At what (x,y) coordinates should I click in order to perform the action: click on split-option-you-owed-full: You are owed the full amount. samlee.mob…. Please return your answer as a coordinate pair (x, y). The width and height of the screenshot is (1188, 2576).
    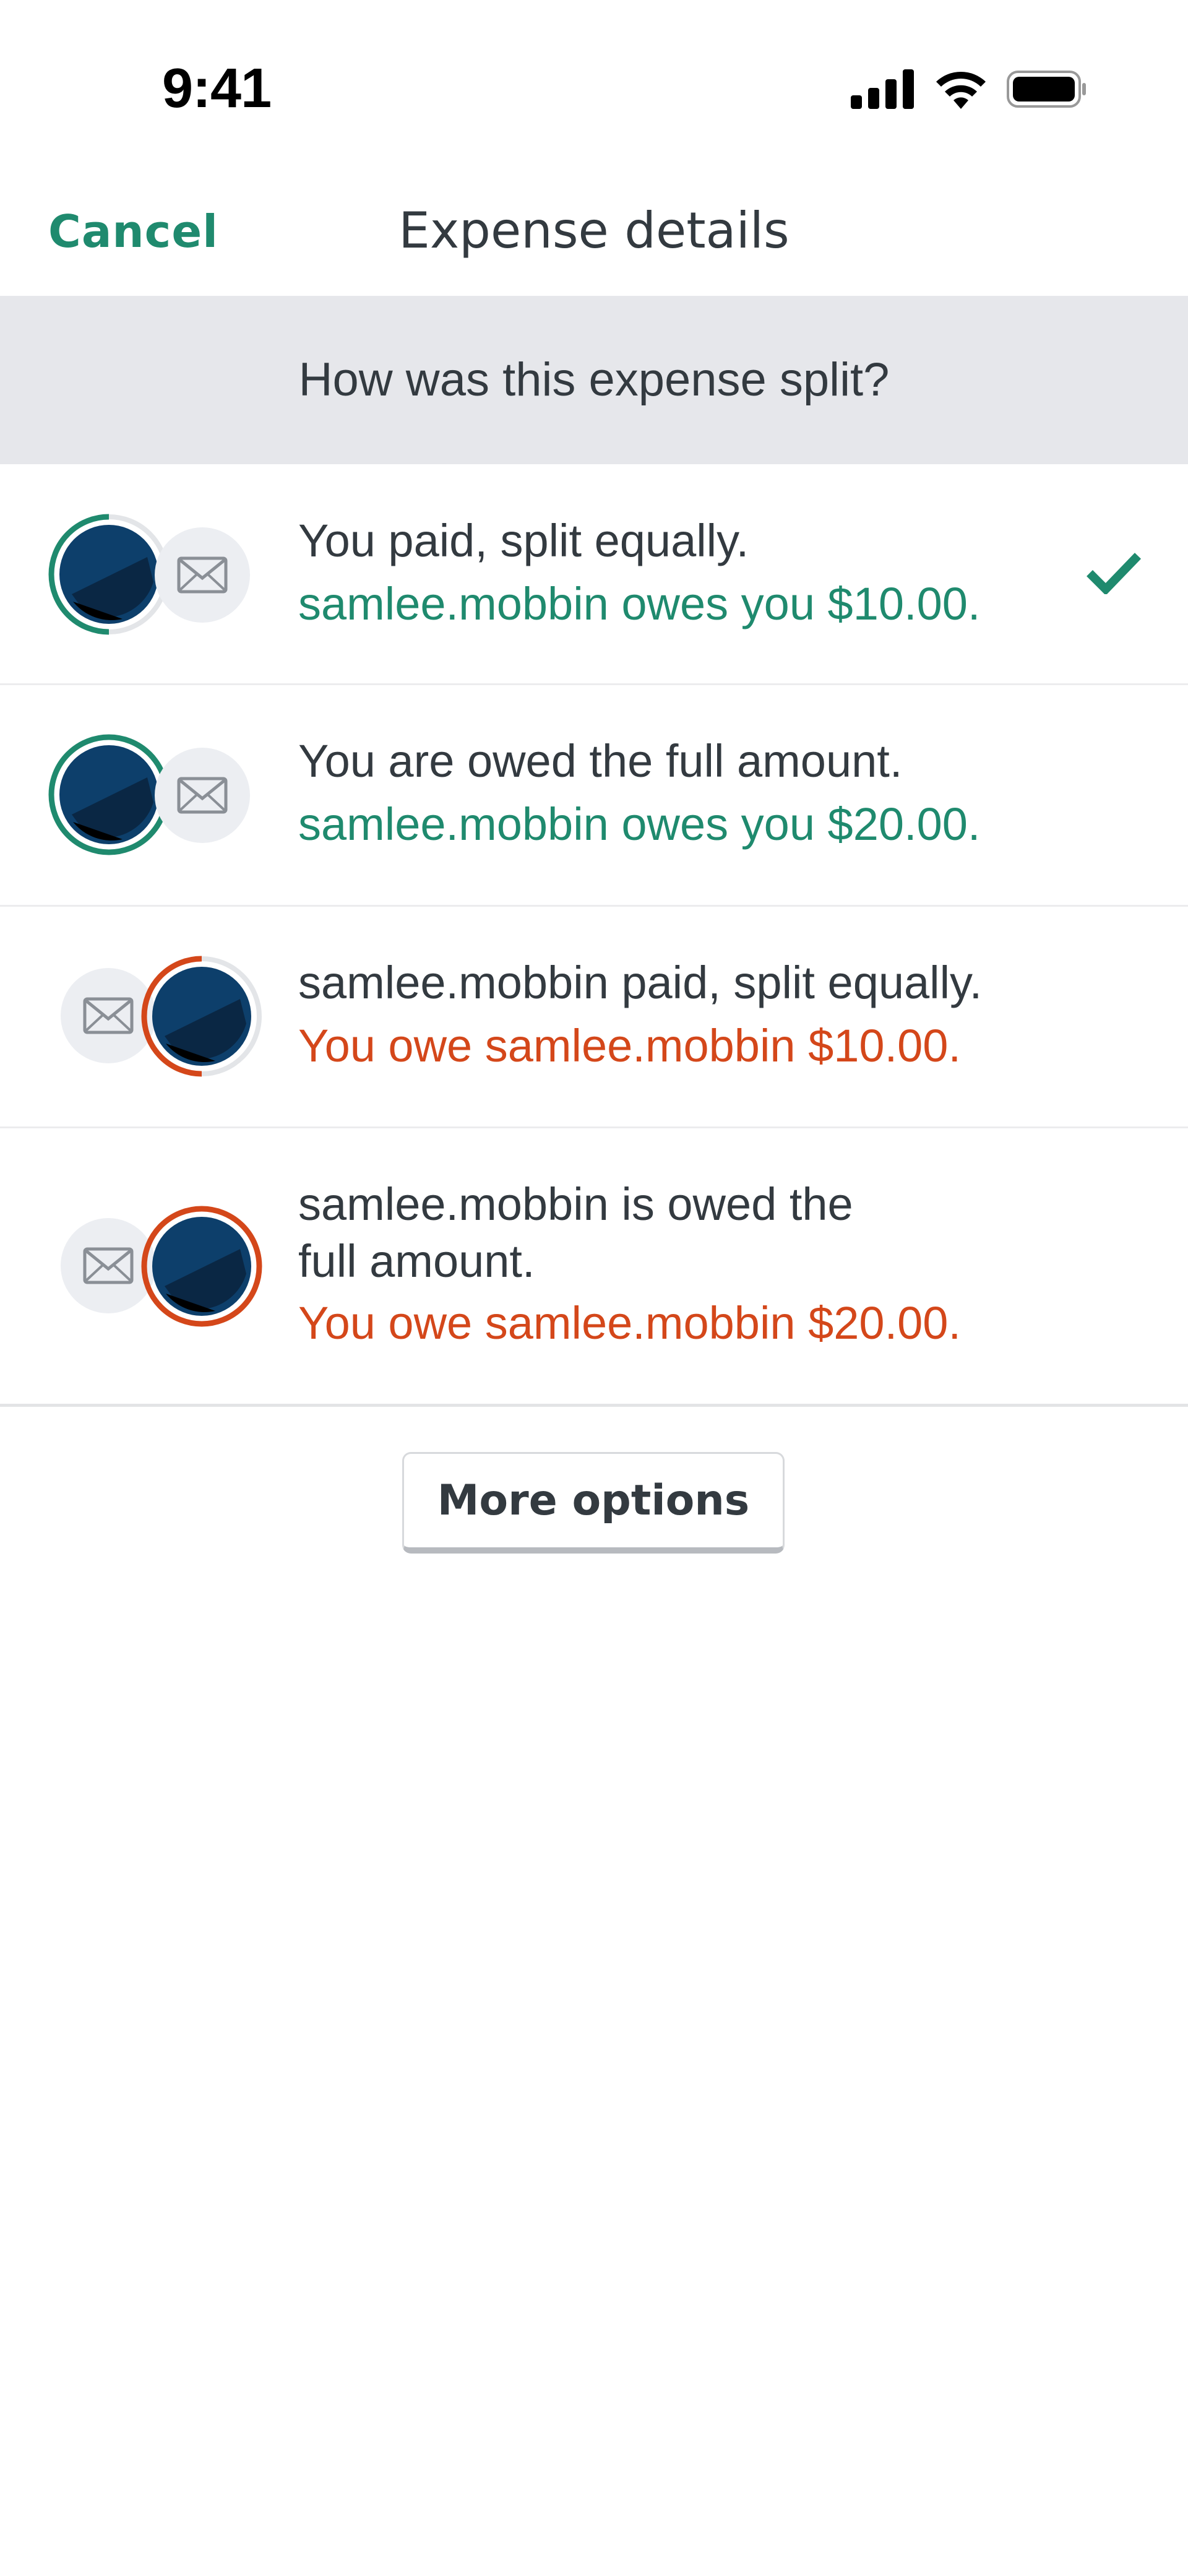
    Looking at the image, I should click on (594, 796).